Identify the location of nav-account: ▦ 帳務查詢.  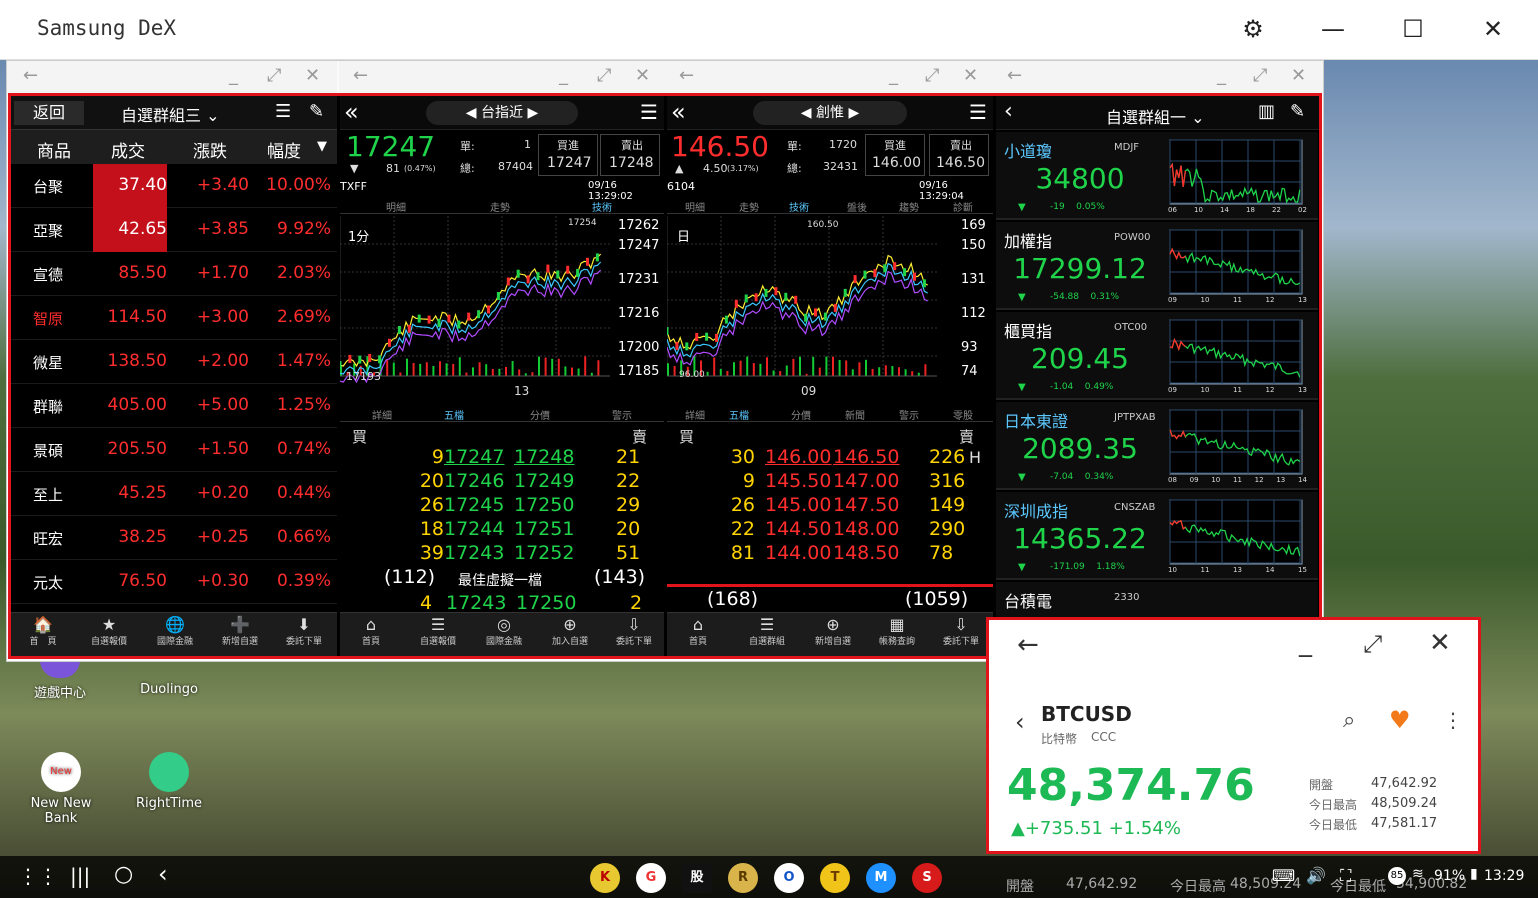
(897, 631).